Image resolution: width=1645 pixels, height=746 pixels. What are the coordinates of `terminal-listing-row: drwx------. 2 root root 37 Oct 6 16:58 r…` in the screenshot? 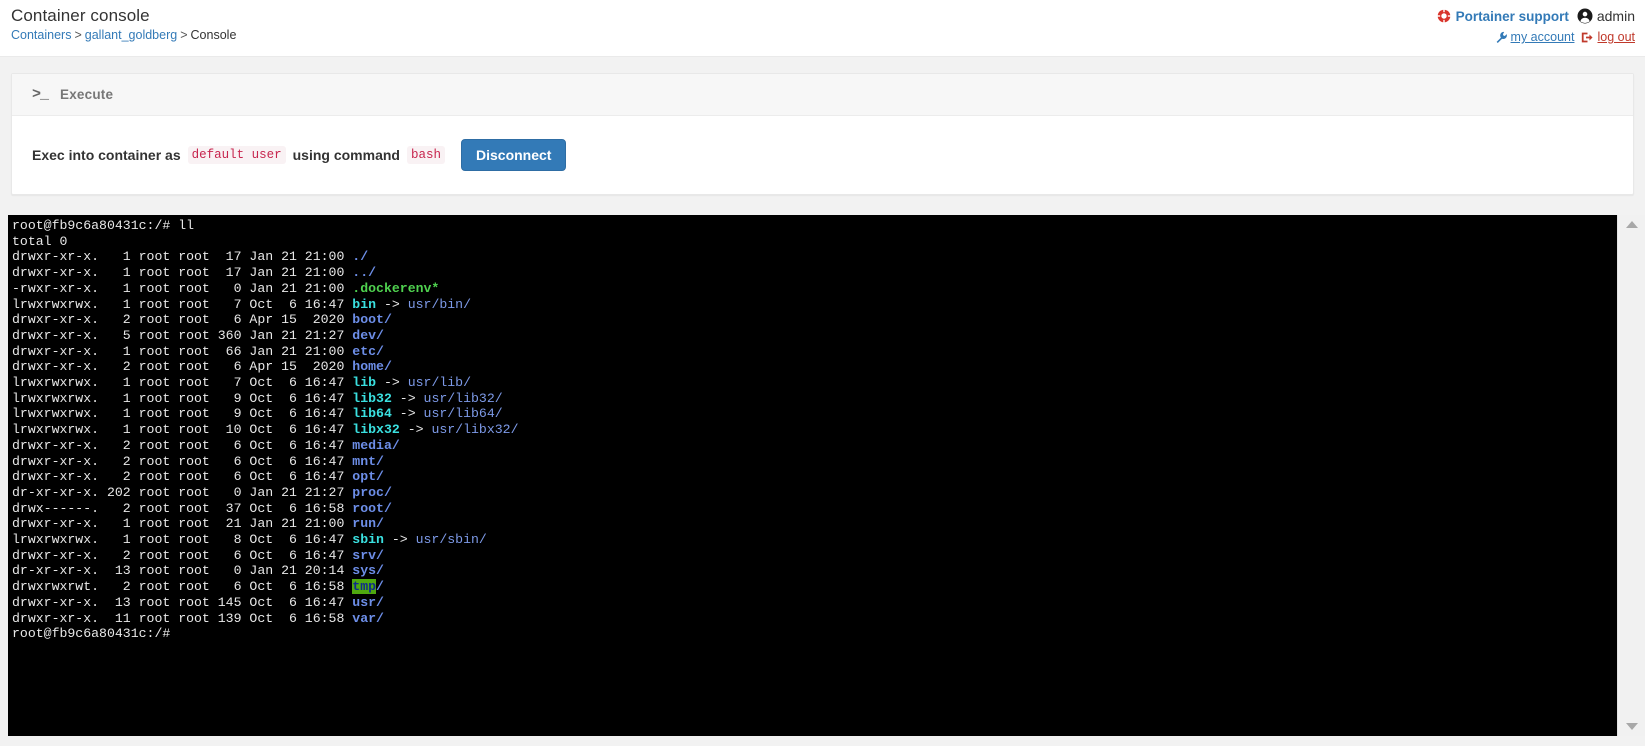 It's located at (202, 508).